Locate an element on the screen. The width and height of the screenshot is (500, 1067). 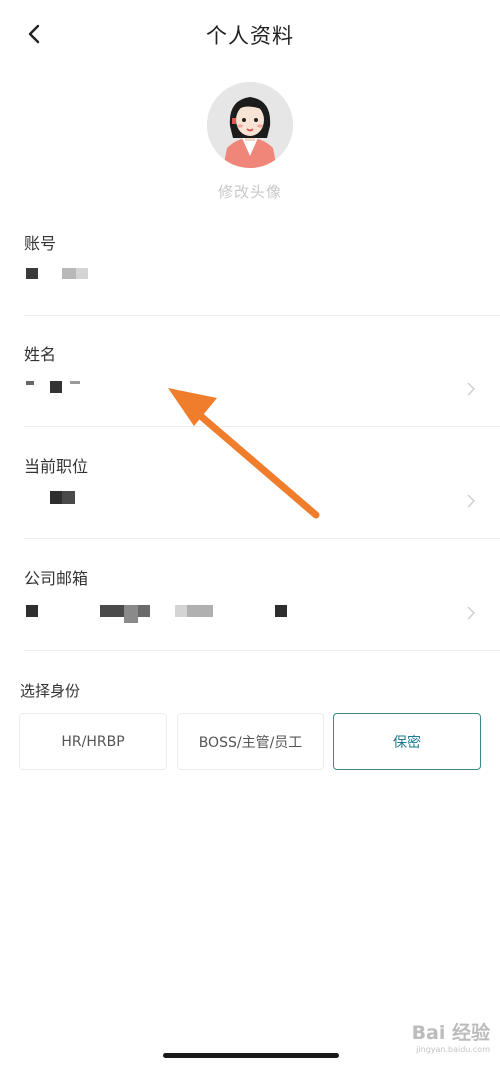
watermark-url: jingyan.baidu.com is located at coordinates (453, 1049).